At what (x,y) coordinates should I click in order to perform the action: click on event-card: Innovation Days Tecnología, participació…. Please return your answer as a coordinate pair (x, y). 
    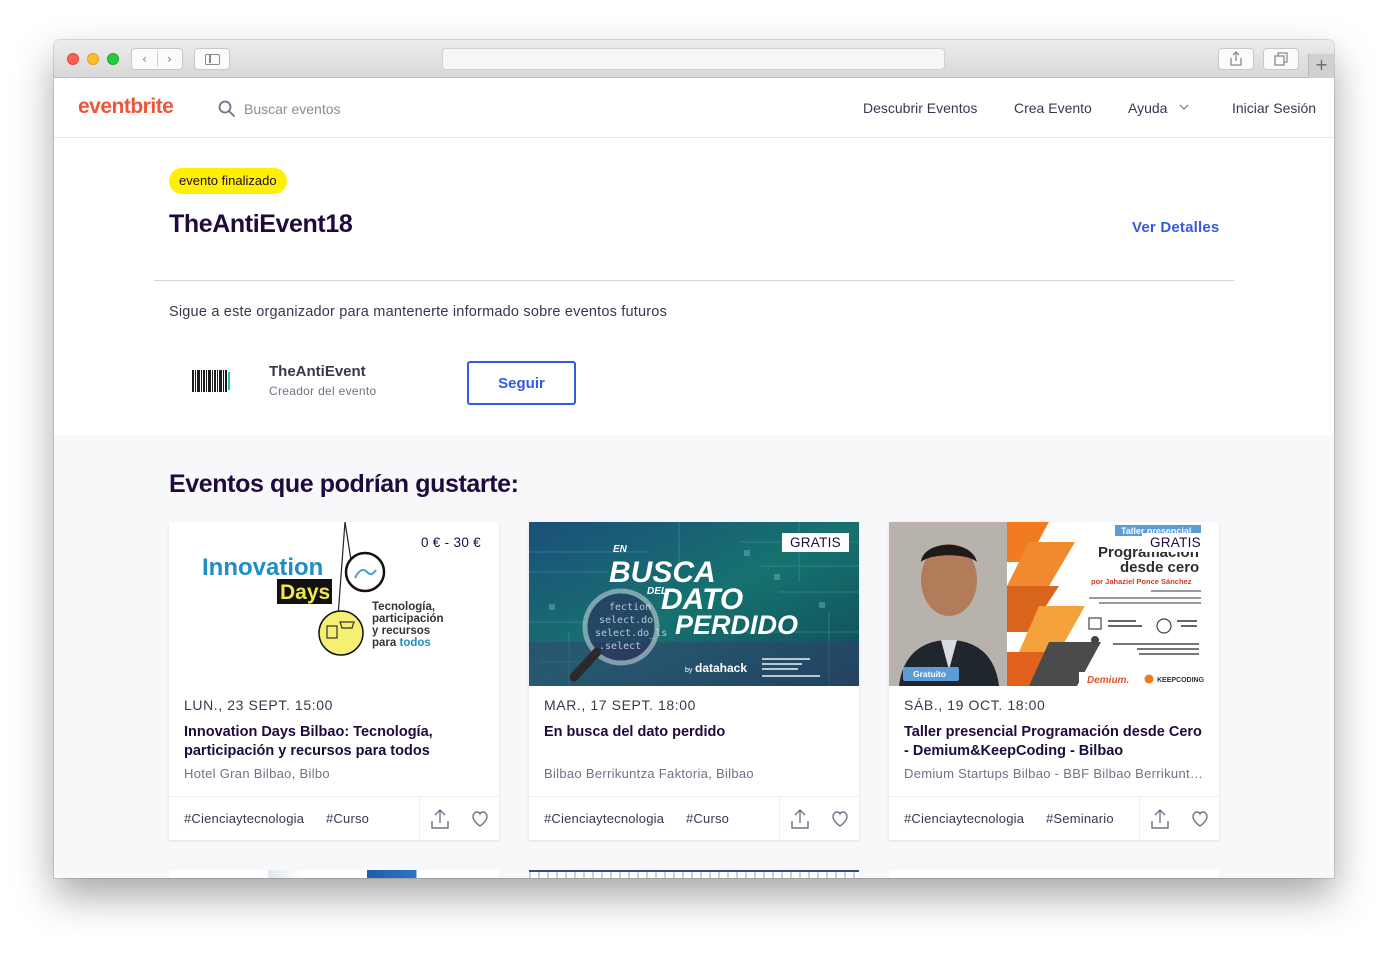
    Looking at the image, I should click on (334, 681).